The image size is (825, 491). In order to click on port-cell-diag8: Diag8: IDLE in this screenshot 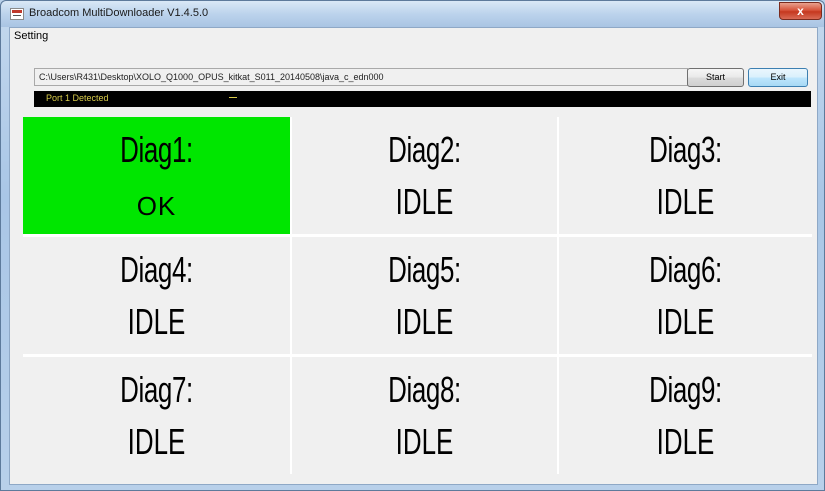, I will do `click(424, 415)`.